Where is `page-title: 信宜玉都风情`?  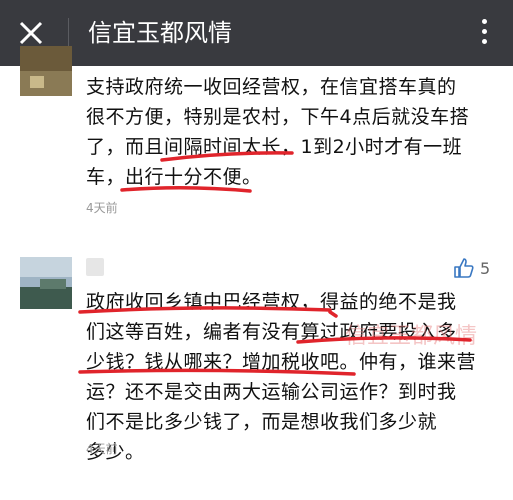 page-title: 信宜玉都风情 is located at coordinates (160, 33).